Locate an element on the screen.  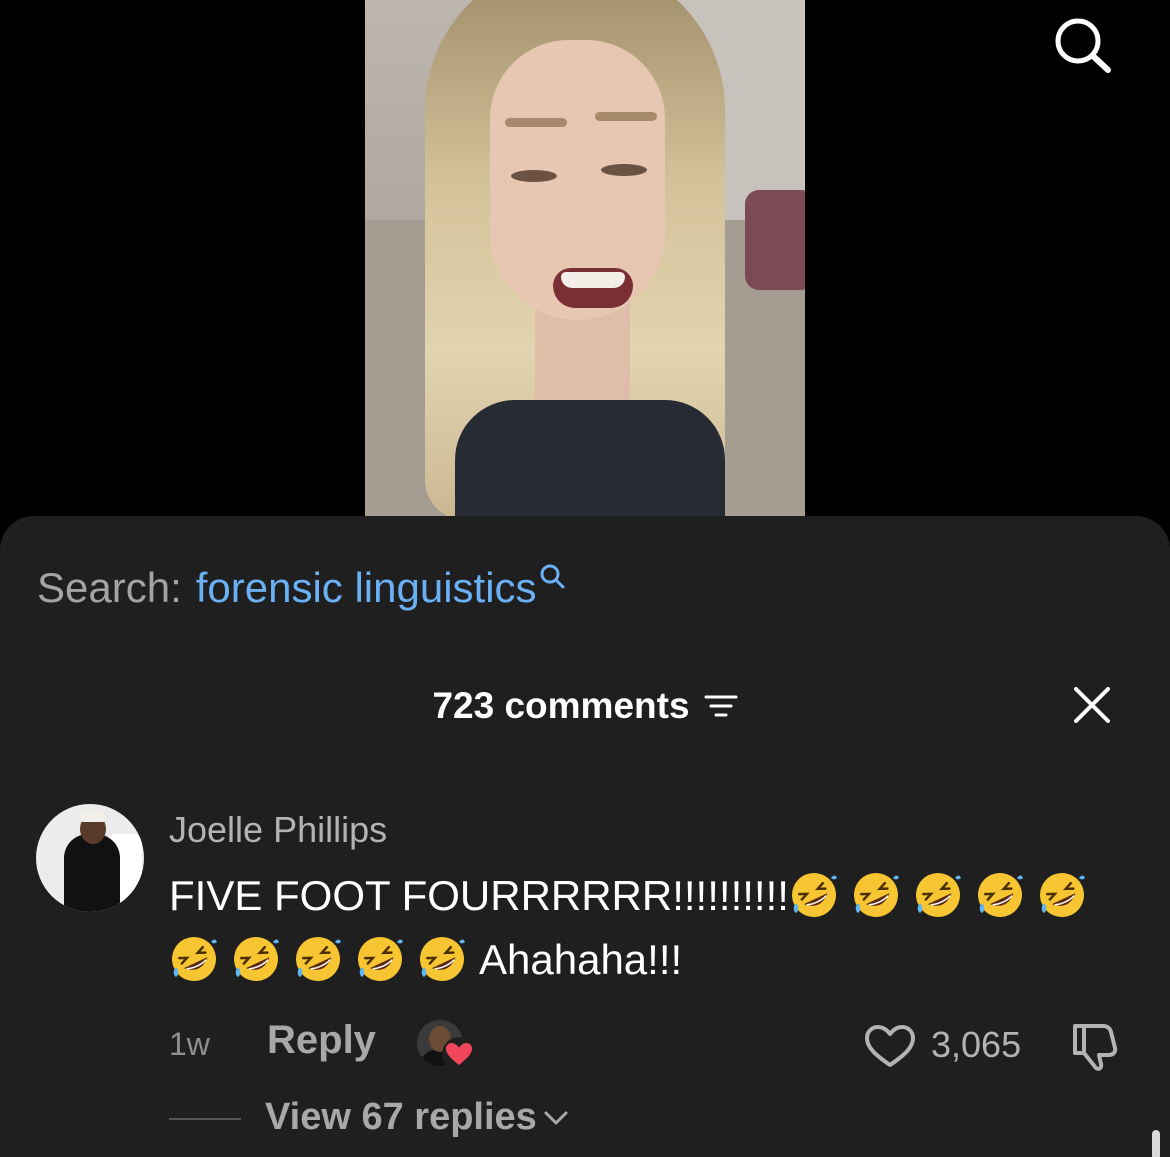
comments-header: 723 comments is located at coordinates (585, 706).